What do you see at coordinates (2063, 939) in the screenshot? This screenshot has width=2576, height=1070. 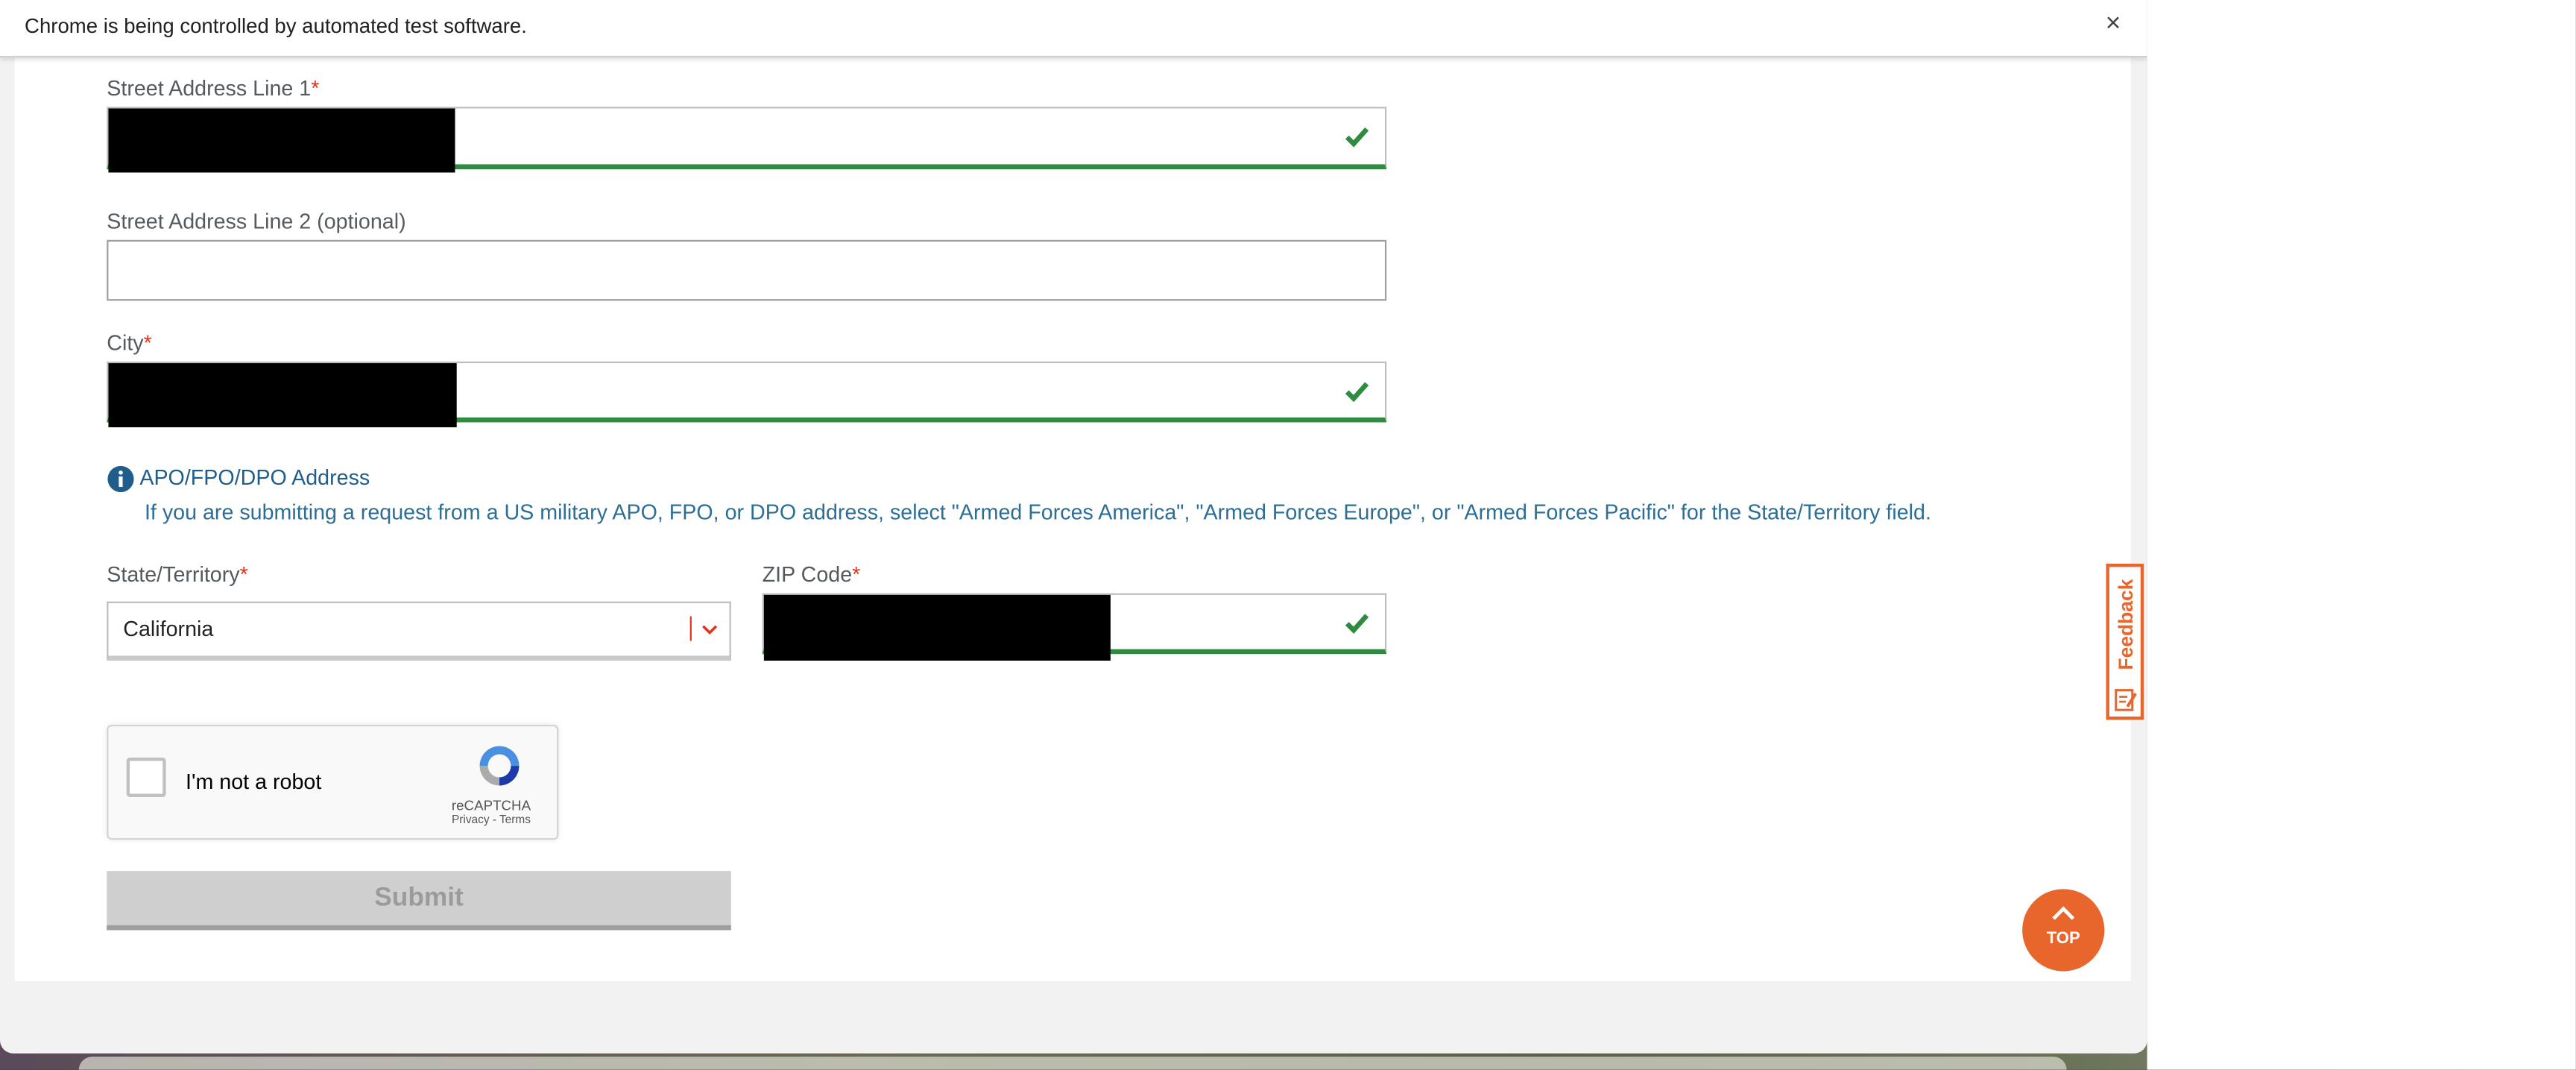 I see `back-to-top-label: TOP` at bounding box center [2063, 939].